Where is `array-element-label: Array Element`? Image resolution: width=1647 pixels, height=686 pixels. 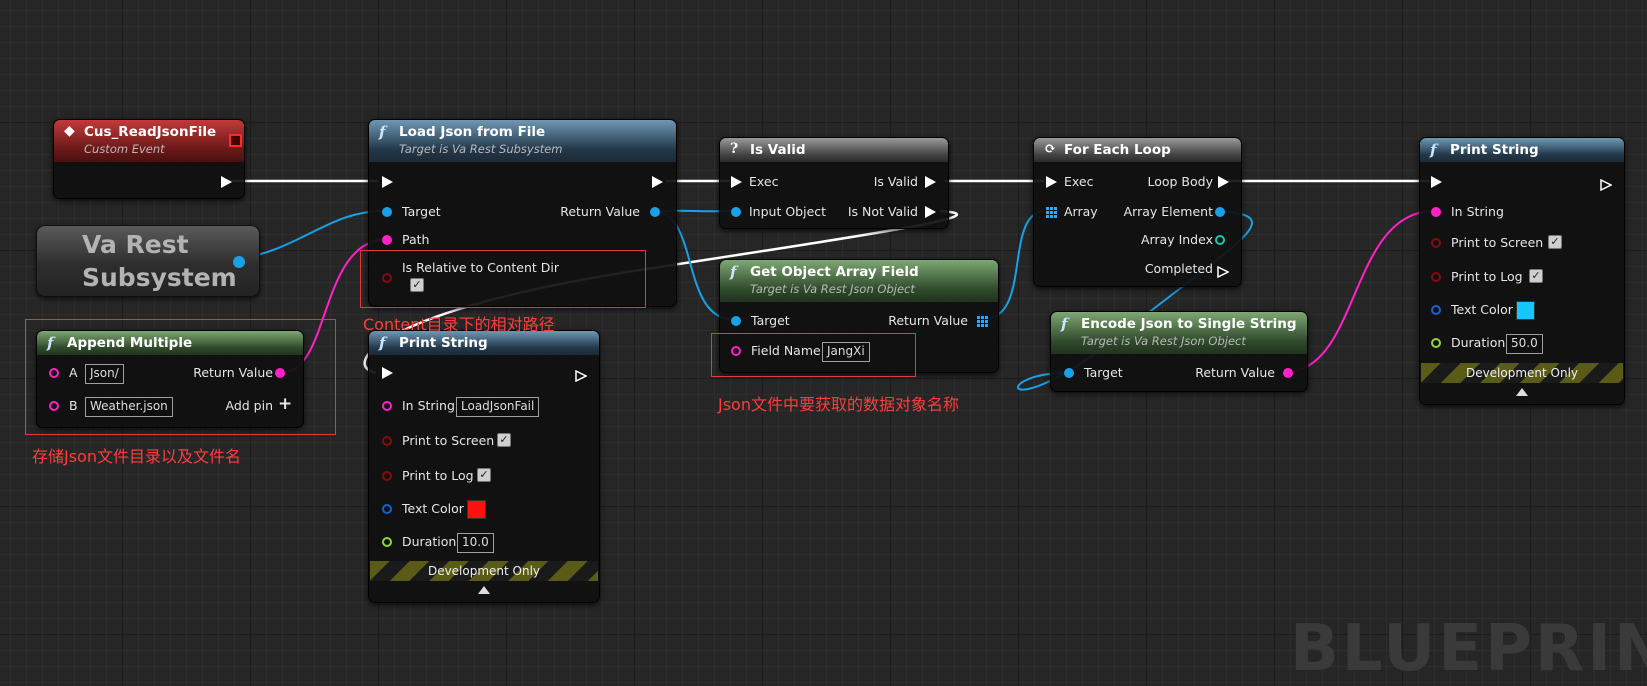
array-element-label: Array Element is located at coordinates (1168, 211).